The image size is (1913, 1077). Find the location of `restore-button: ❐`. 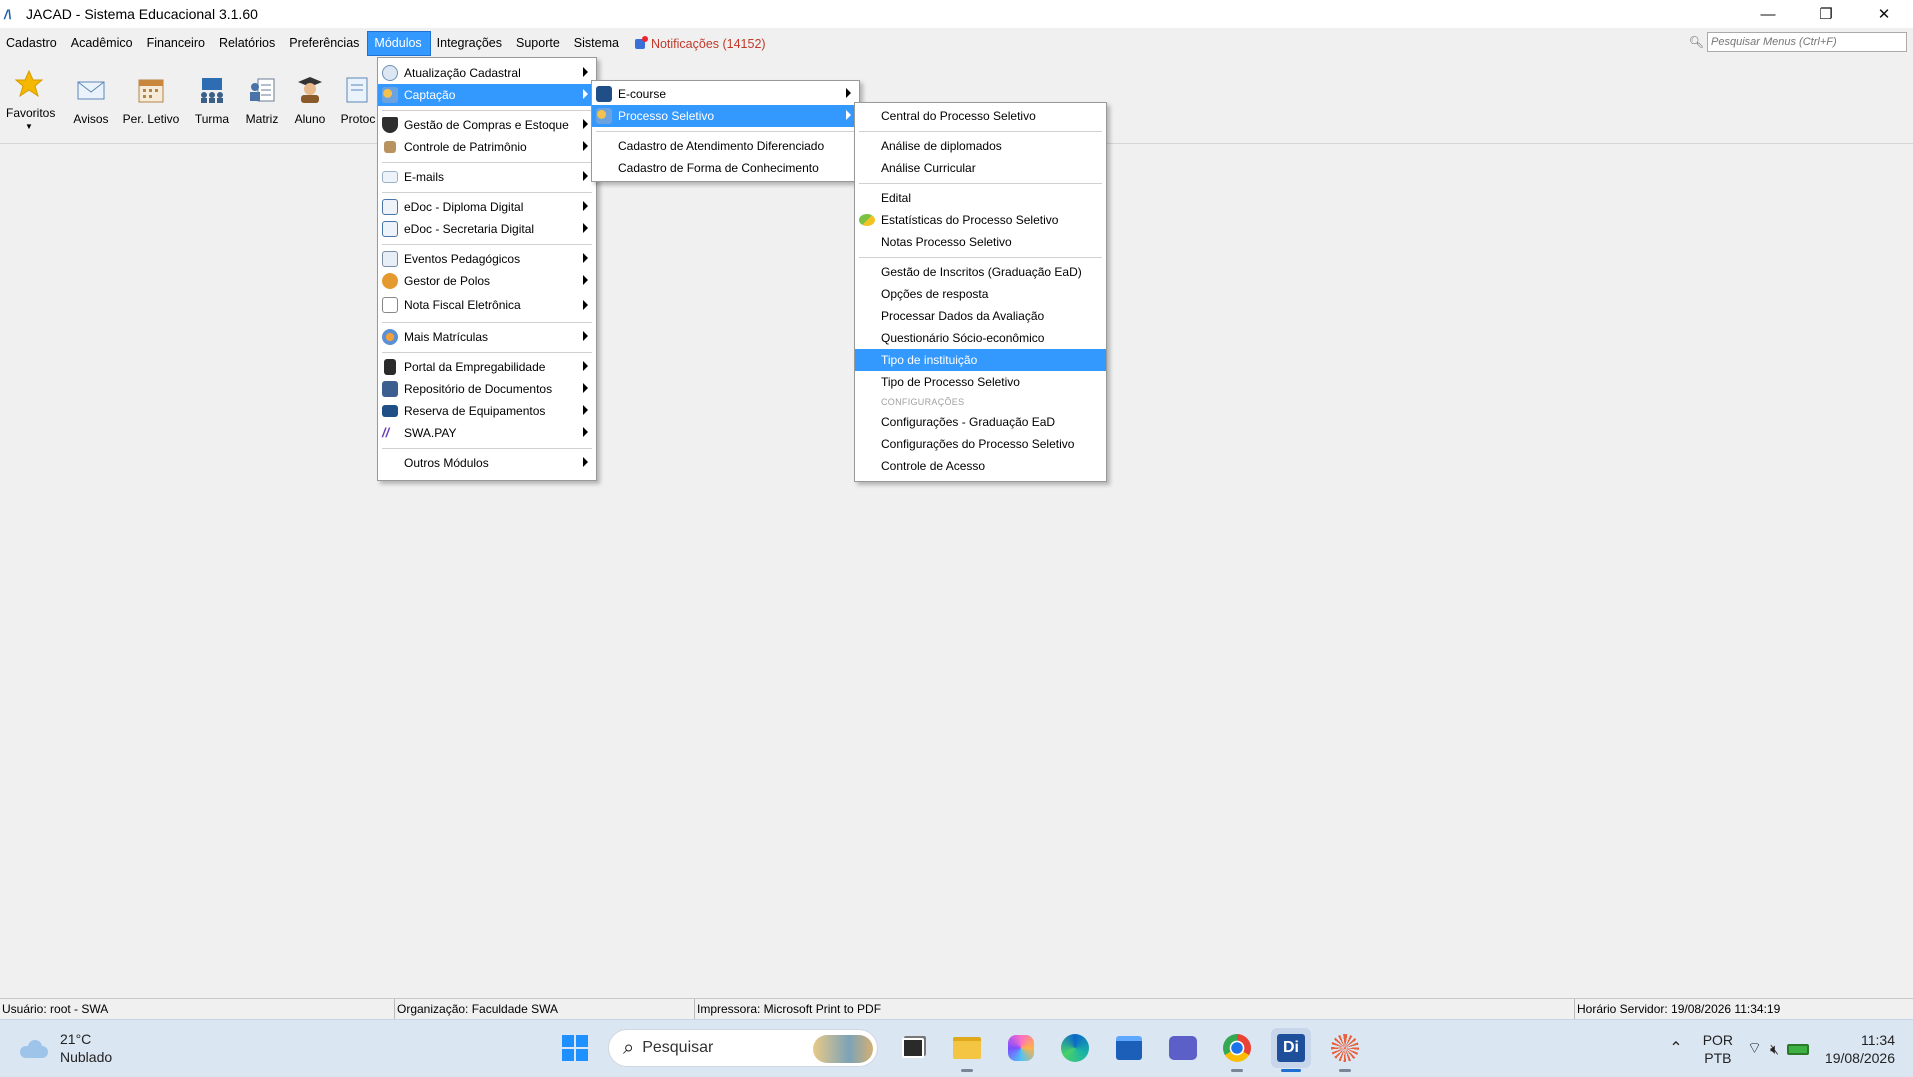

restore-button: ❐ is located at coordinates (1826, 14).